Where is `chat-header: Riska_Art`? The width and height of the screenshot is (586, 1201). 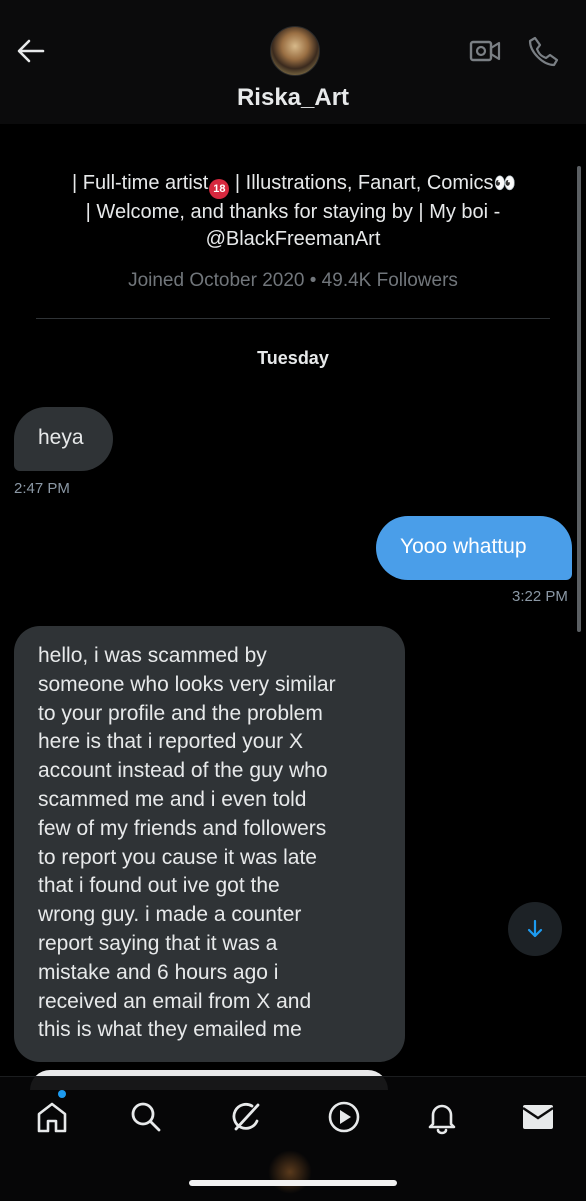 chat-header: Riska_Art is located at coordinates (293, 62).